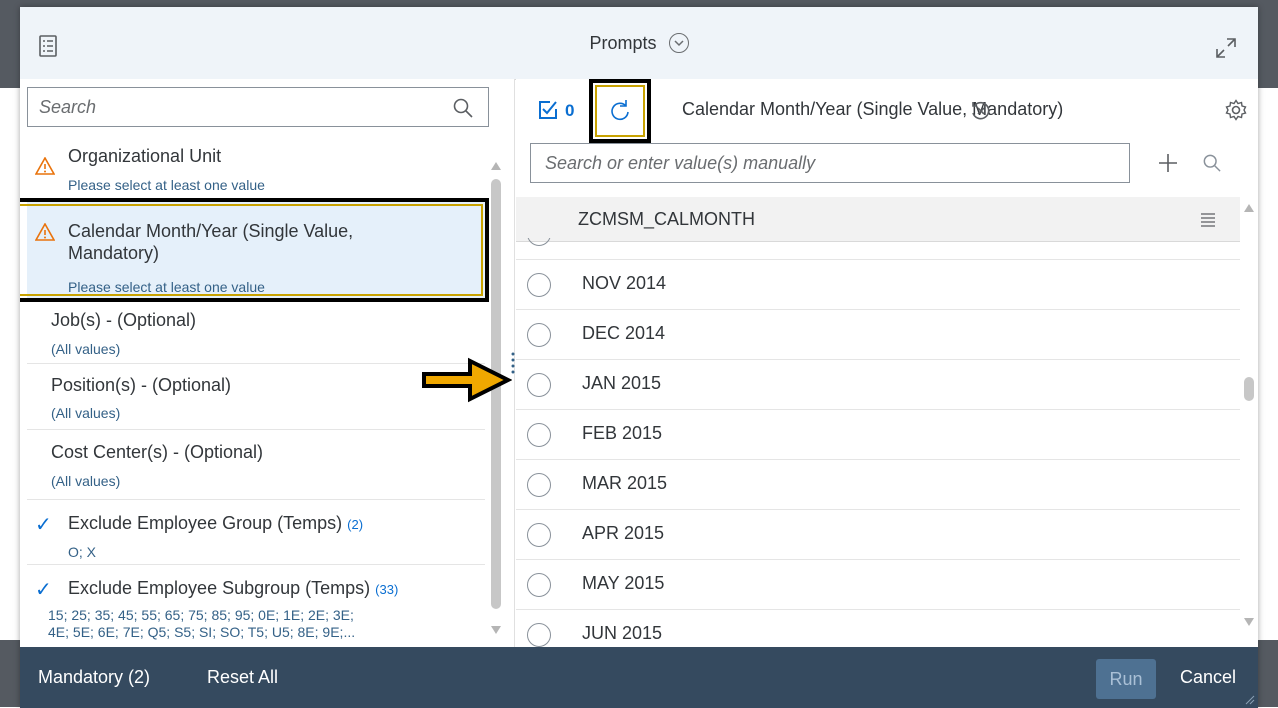 The image size is (1278, 708). Describe the element at coordinates (256, 468) in the screenshot. I see `prompt-item-cost-centers: Cost Center(s) - (Optional) (All values)` at that location.